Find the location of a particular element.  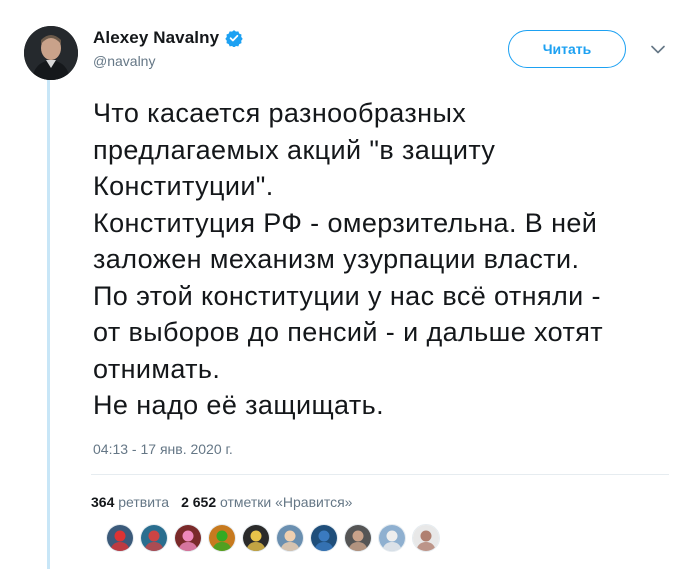

author-avatar is located at coordinates (51, 53).